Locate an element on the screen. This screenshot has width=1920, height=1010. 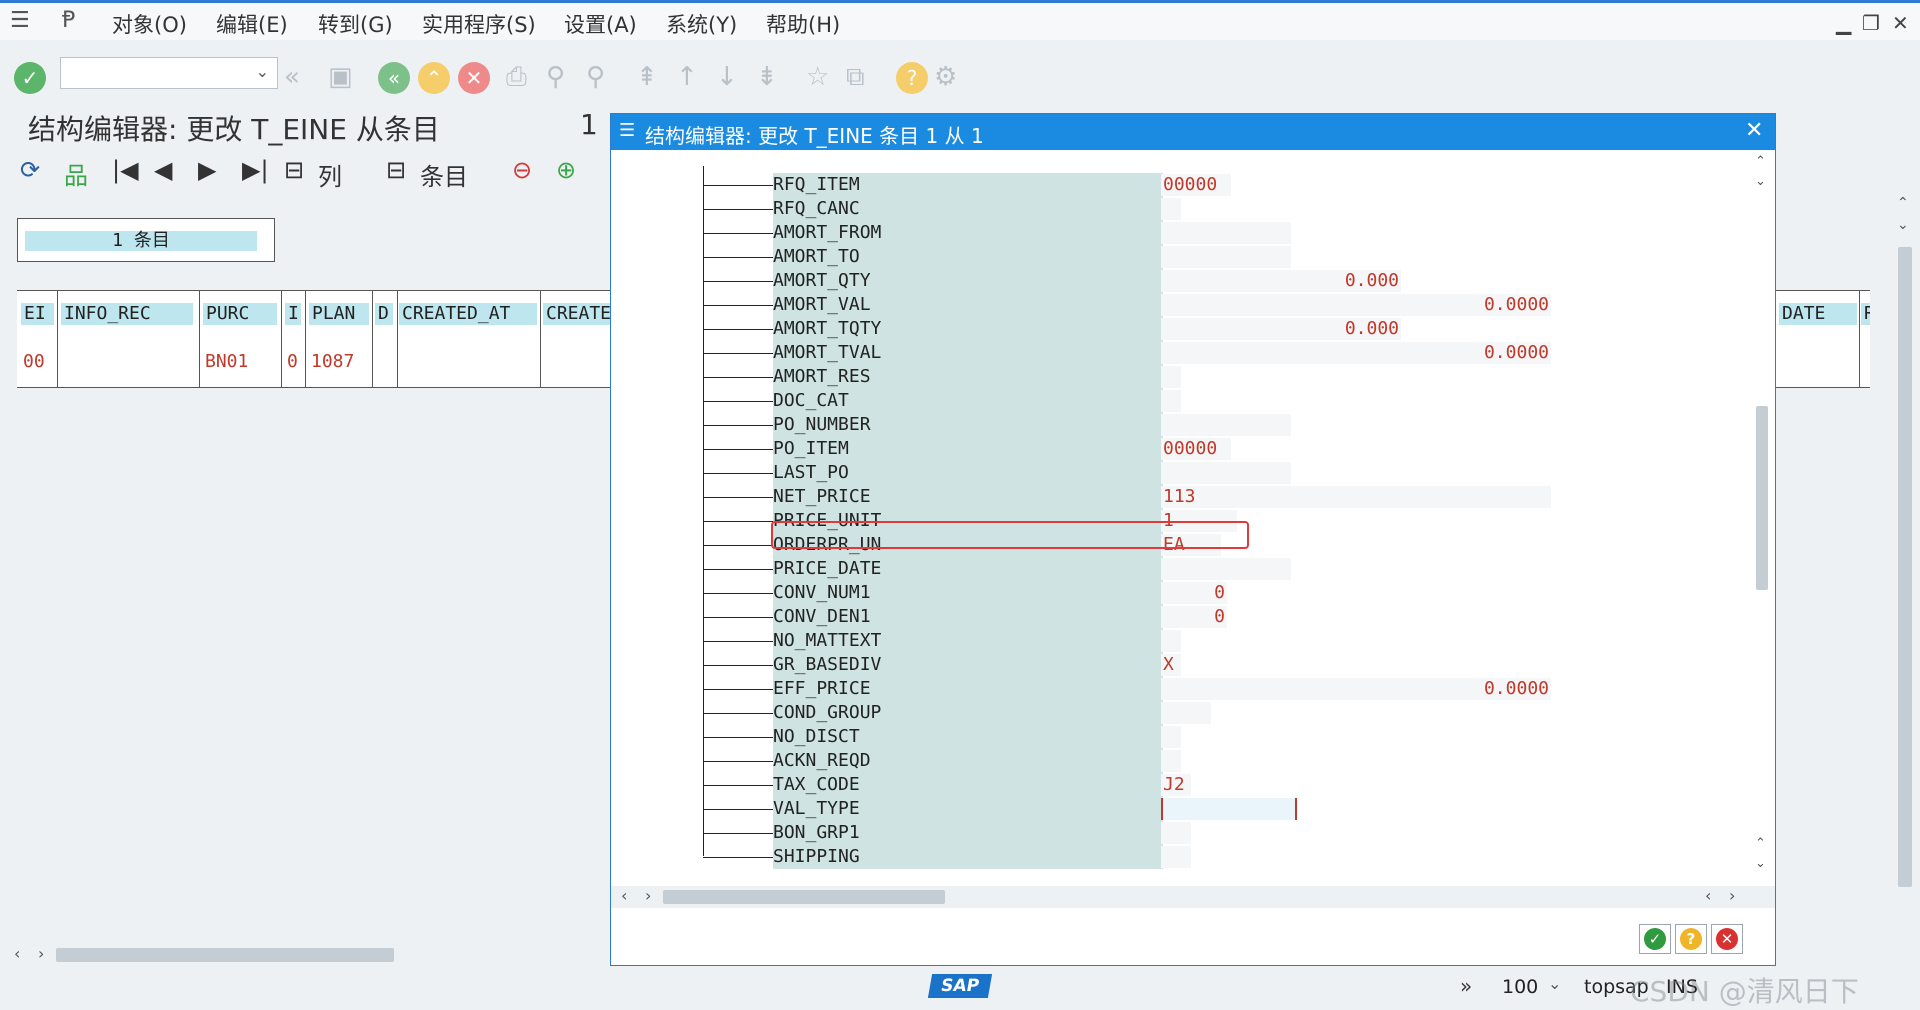
table-cell: 1087 is located at coordinates (332, 361).